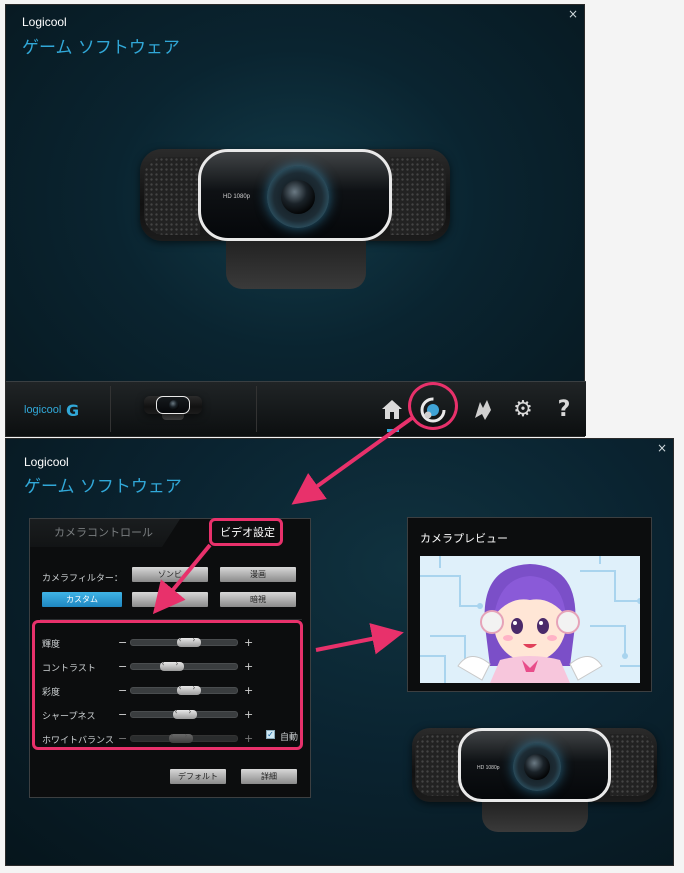  What do you see at coordinates (171, 619) in the screenshot?
I see `divider` at bounding box center [171, 619].